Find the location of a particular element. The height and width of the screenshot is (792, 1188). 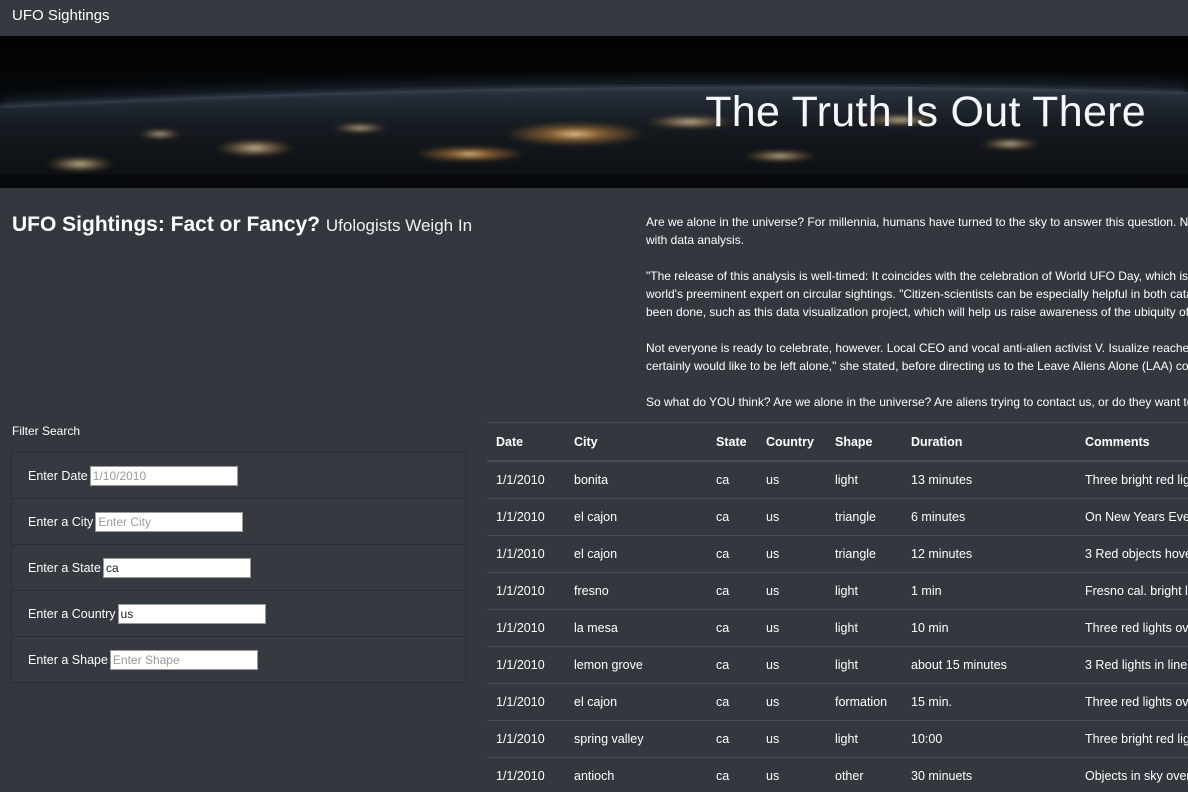

cell-duration: 15 min. is located at coordinates (989, 702).